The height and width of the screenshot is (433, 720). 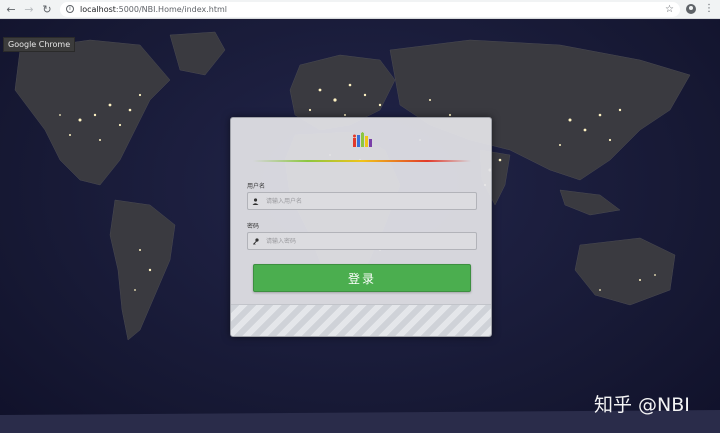 I want to click on password-field, so click(x=362, y=241).